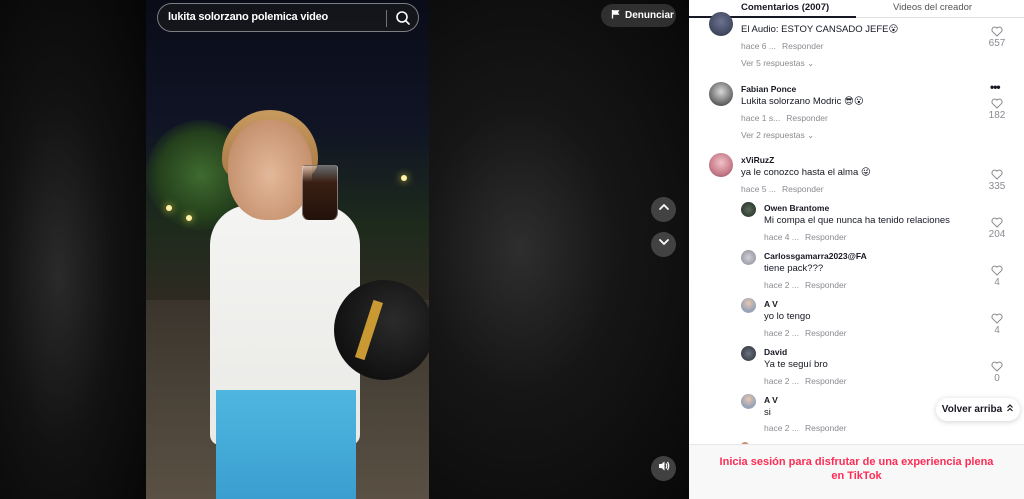  What do you see at coordinates (775, 352) in the screenshot?
I see `reply-username: David` at bounding box center [775, 352].